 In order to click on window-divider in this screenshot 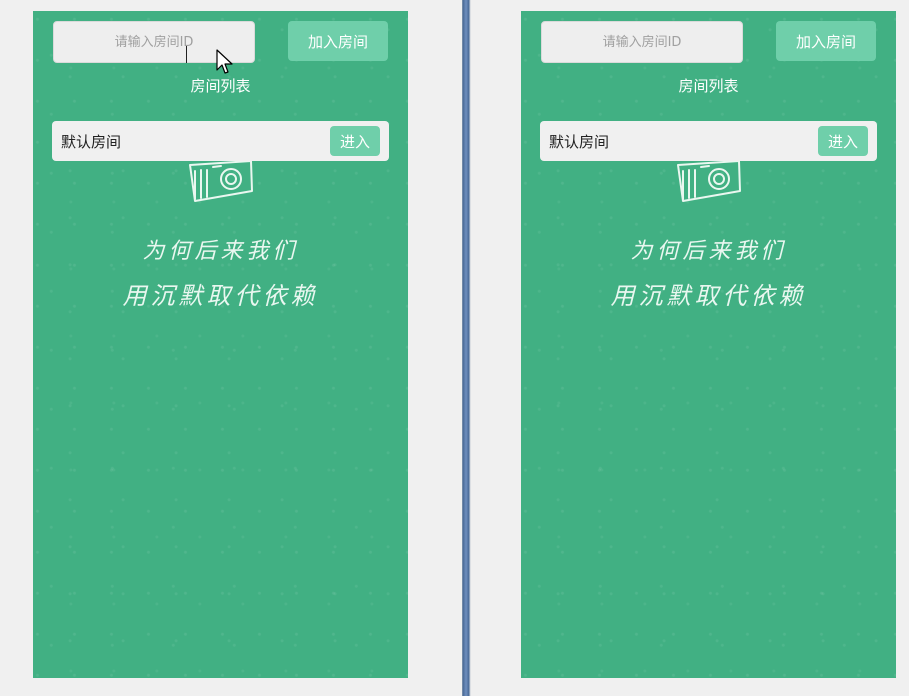, I will do `click(466, 348)`.